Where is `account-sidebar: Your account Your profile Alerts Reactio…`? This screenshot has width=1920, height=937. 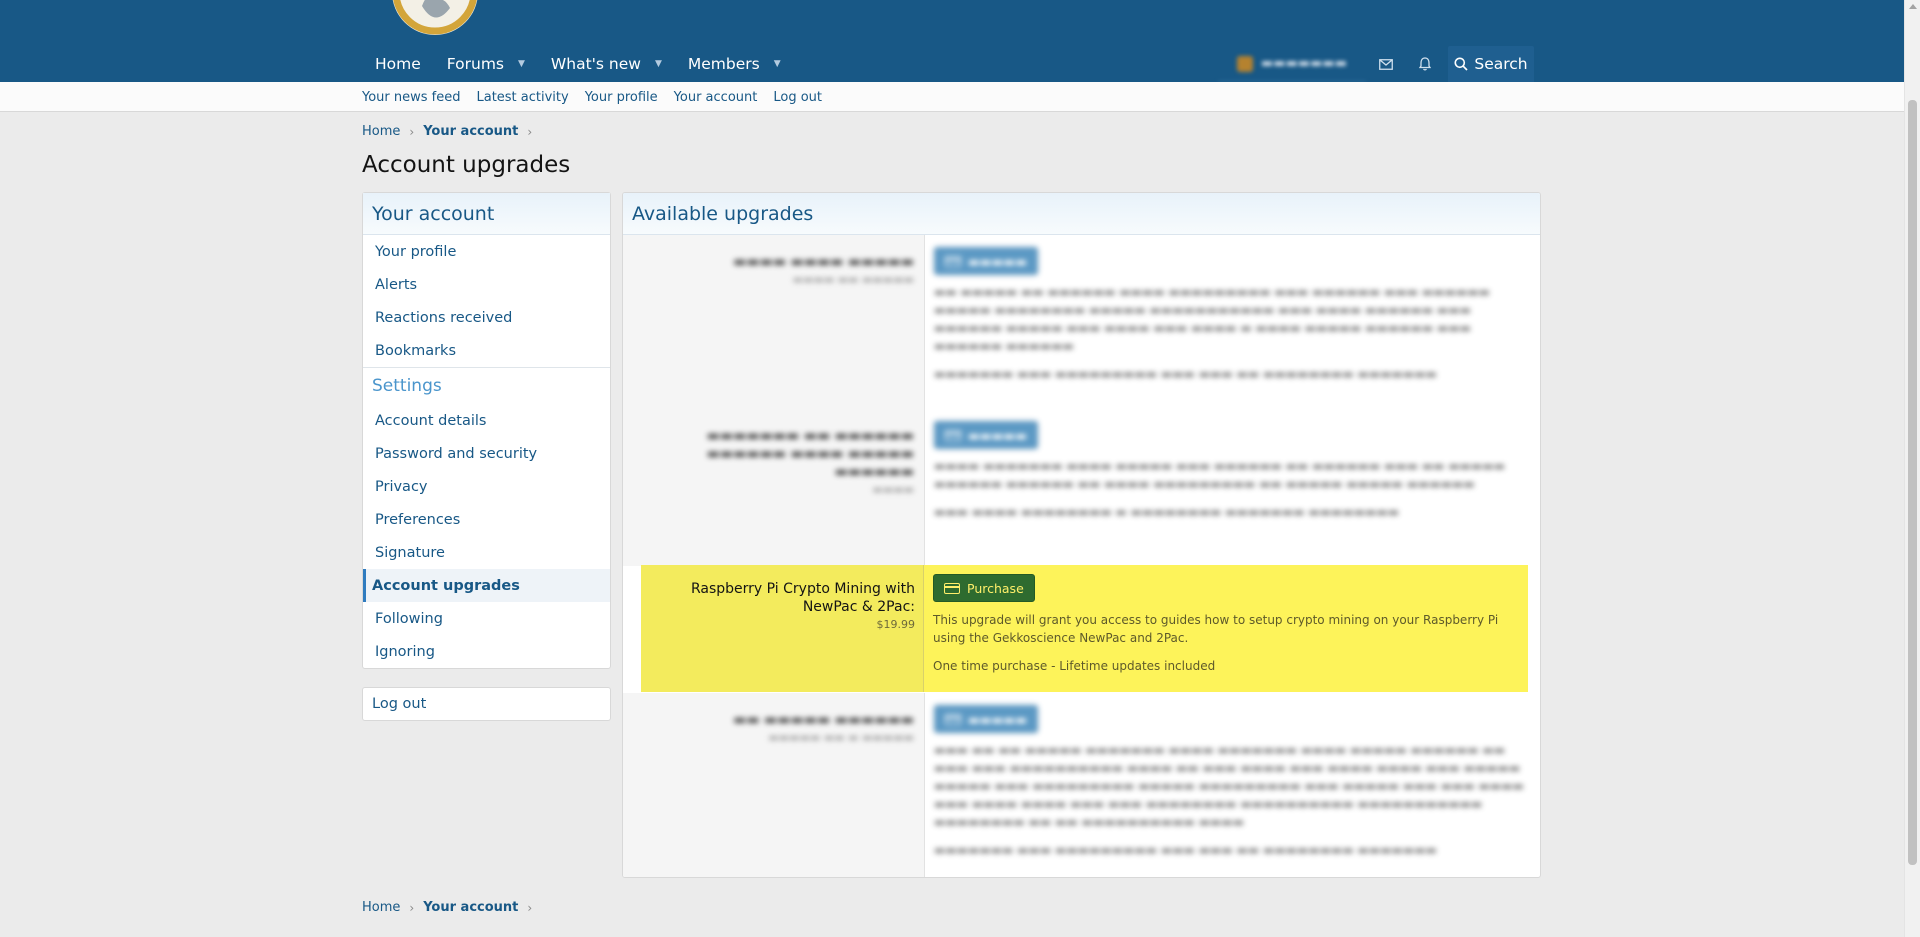
account-sidebar: Your account Your profile Alerts Reactio… is located at coordinates (486, 430).